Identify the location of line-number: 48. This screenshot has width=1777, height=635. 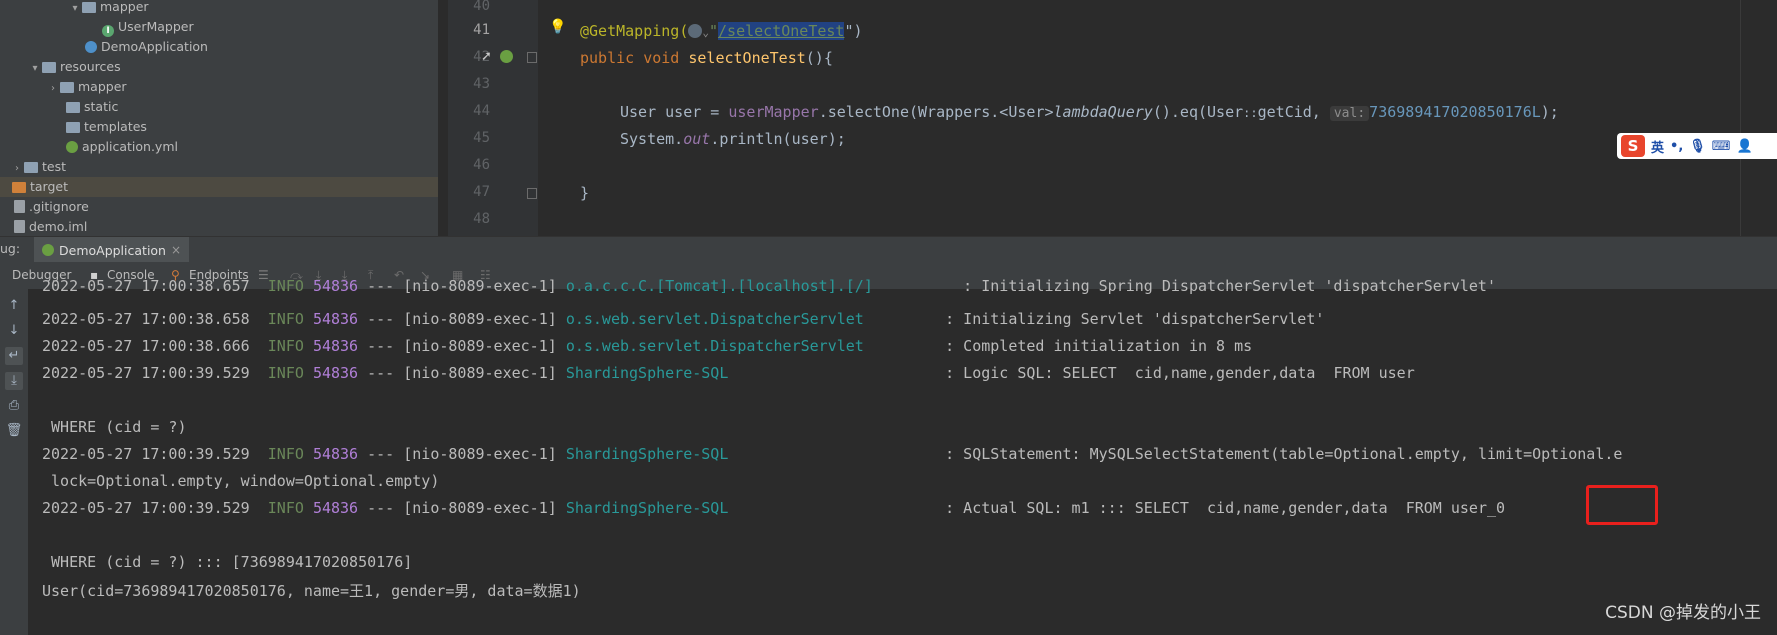
(481, 219).